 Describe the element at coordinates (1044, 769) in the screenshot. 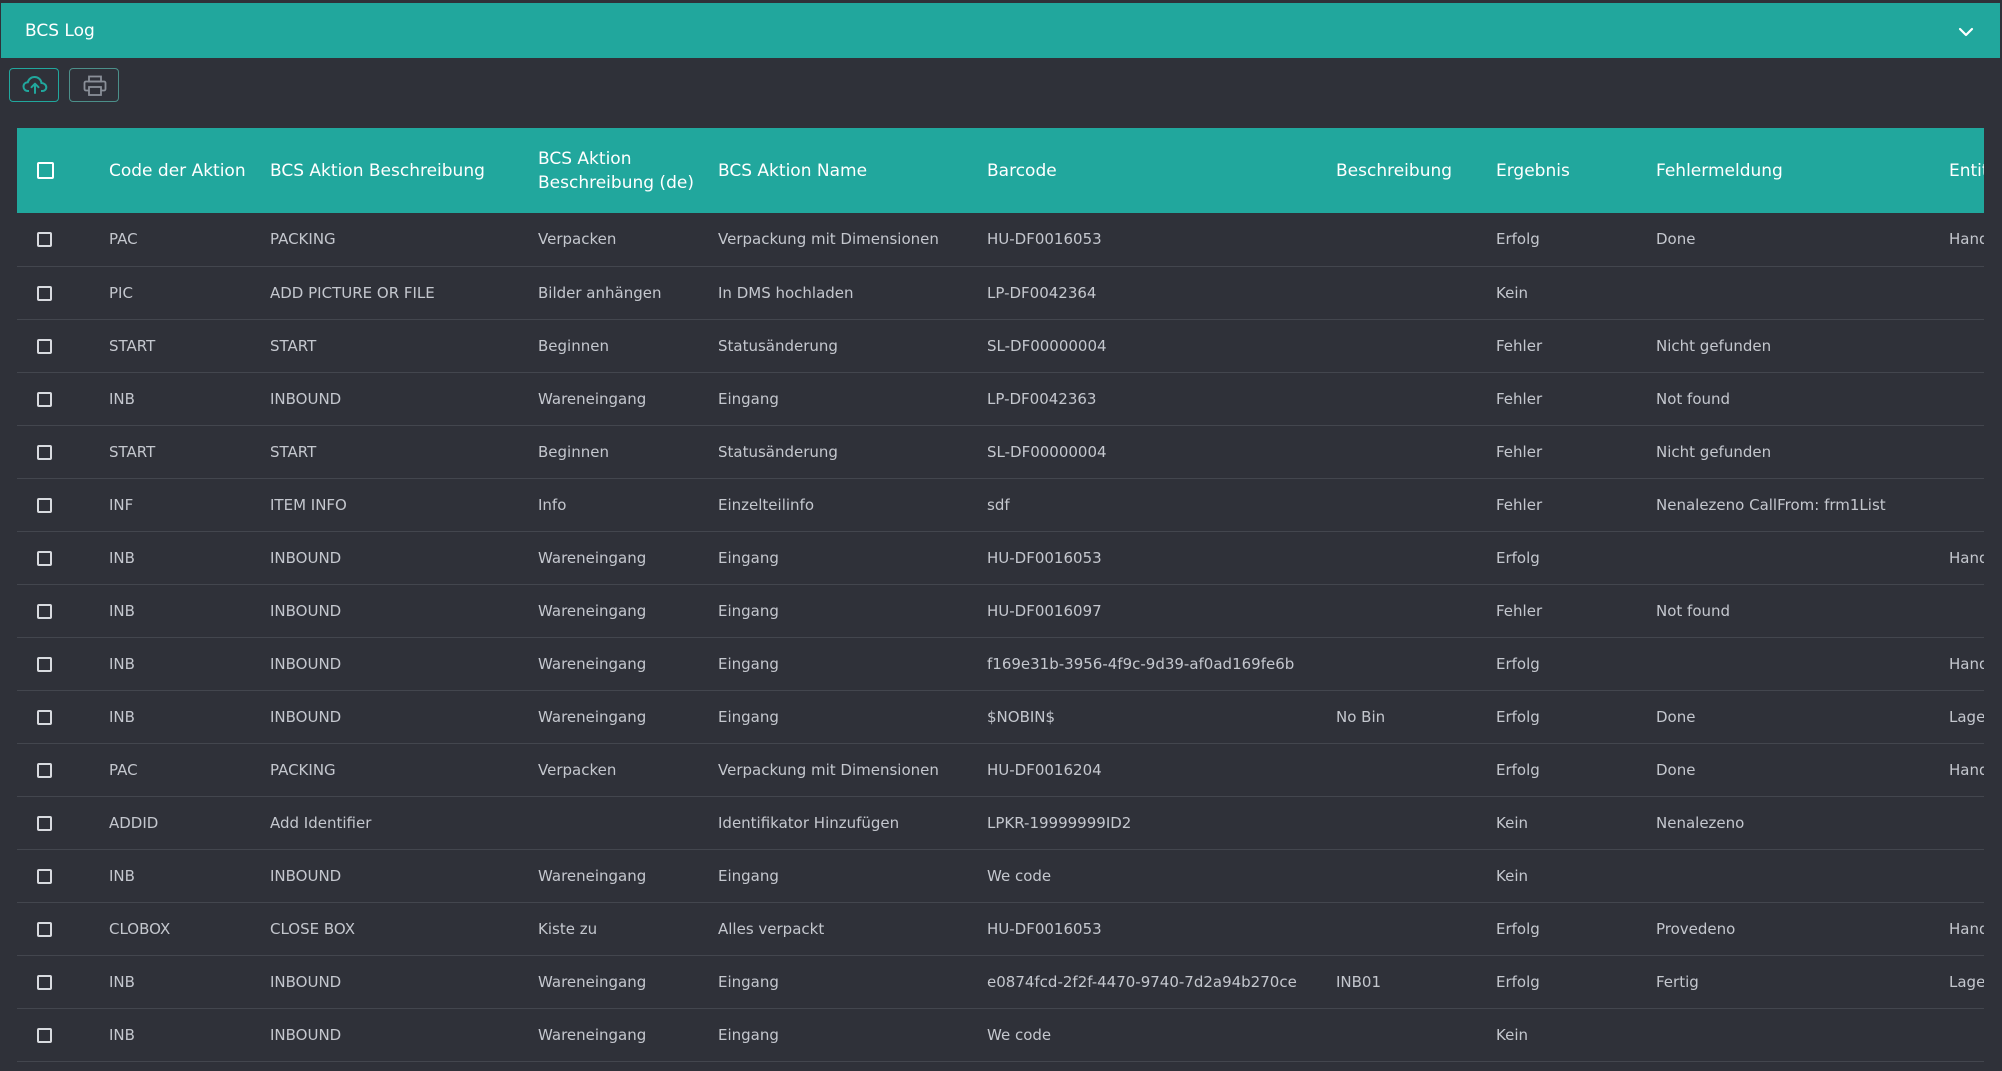

I see `cell-barcode: HU-DF0016204` at that location.